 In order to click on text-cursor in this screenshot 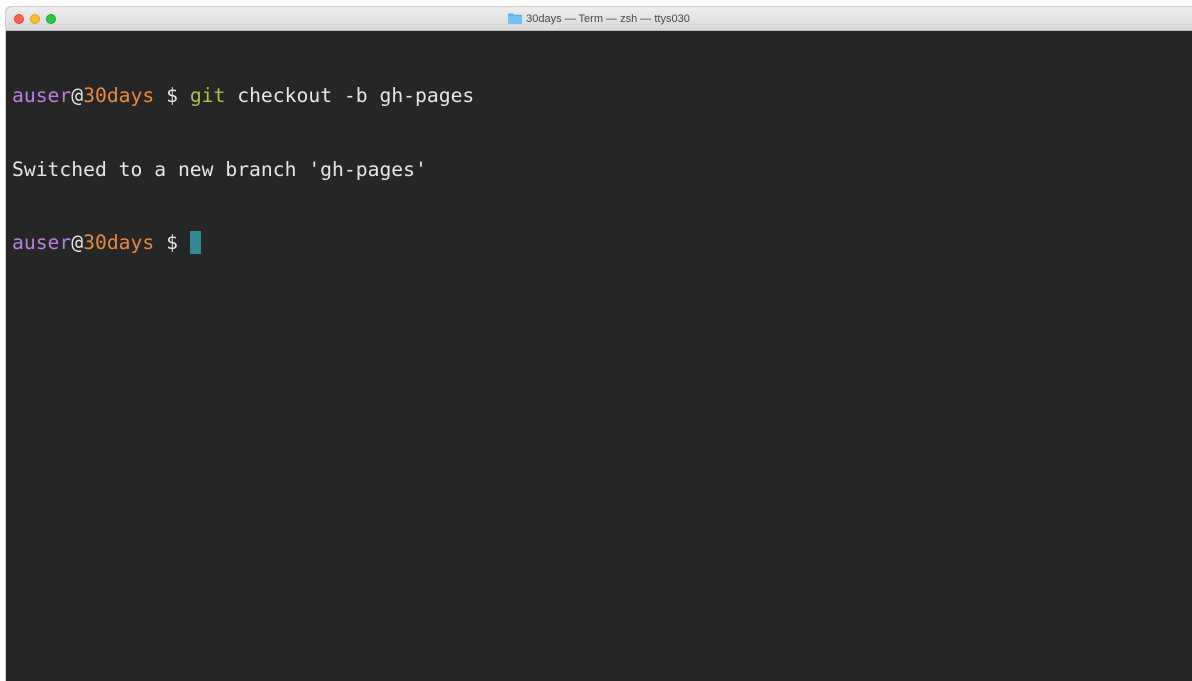, I will do `click(195, 242)`.